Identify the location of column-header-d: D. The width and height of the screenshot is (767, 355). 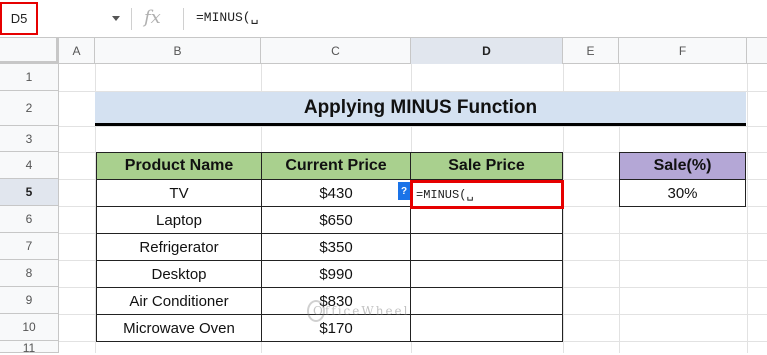
(487, 51).